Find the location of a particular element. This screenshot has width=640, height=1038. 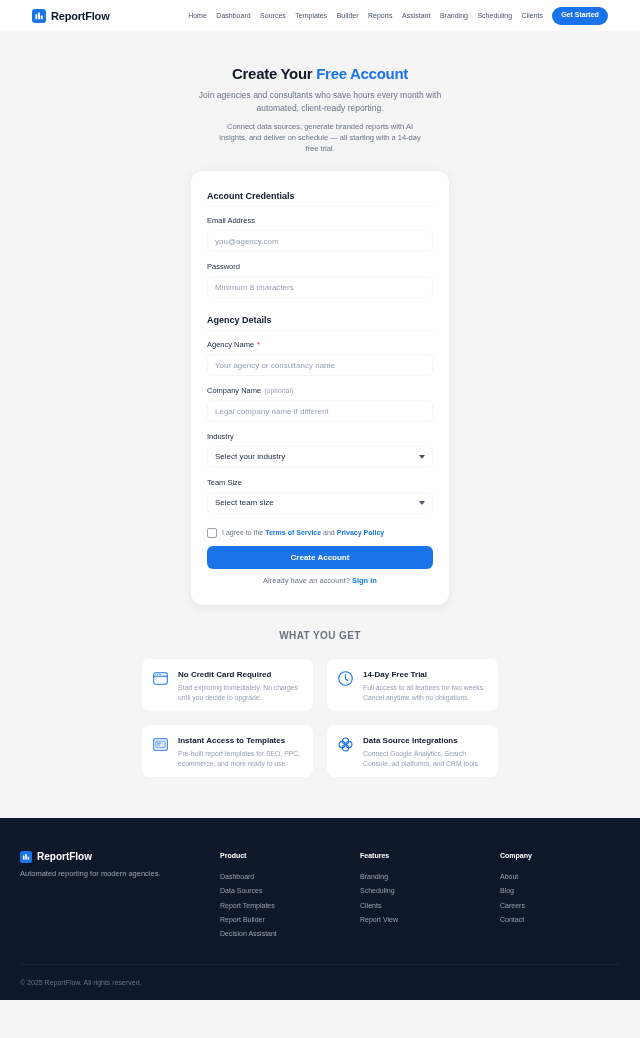

benefit-title: Data Source Integrations is located at coordinates (411, 740).